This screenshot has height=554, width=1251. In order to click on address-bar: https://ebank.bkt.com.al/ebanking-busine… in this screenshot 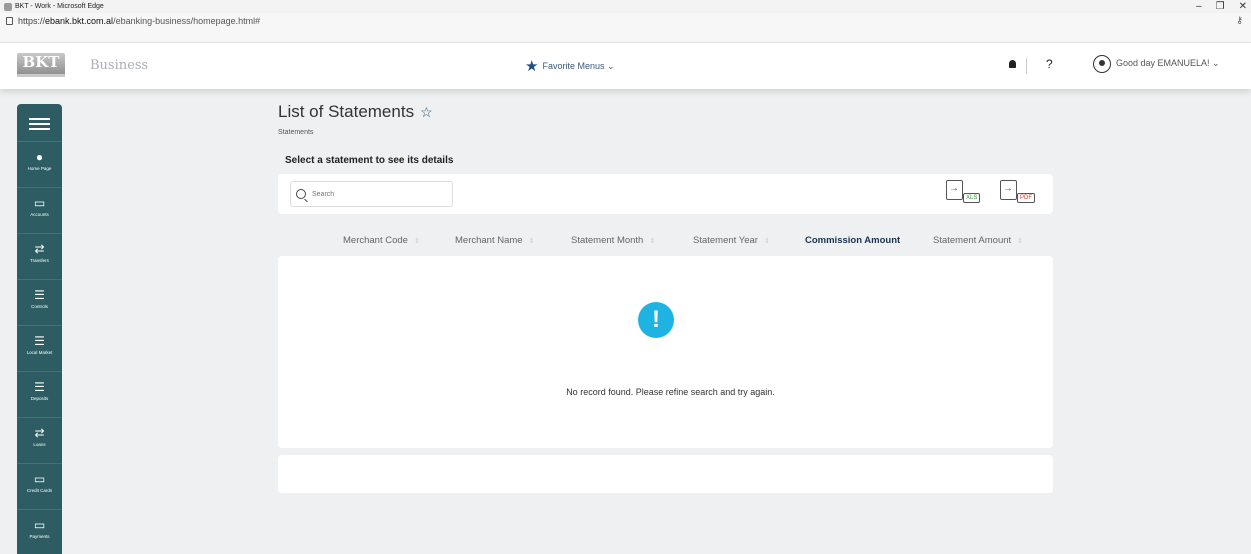, I will do `click(625, 28)`.